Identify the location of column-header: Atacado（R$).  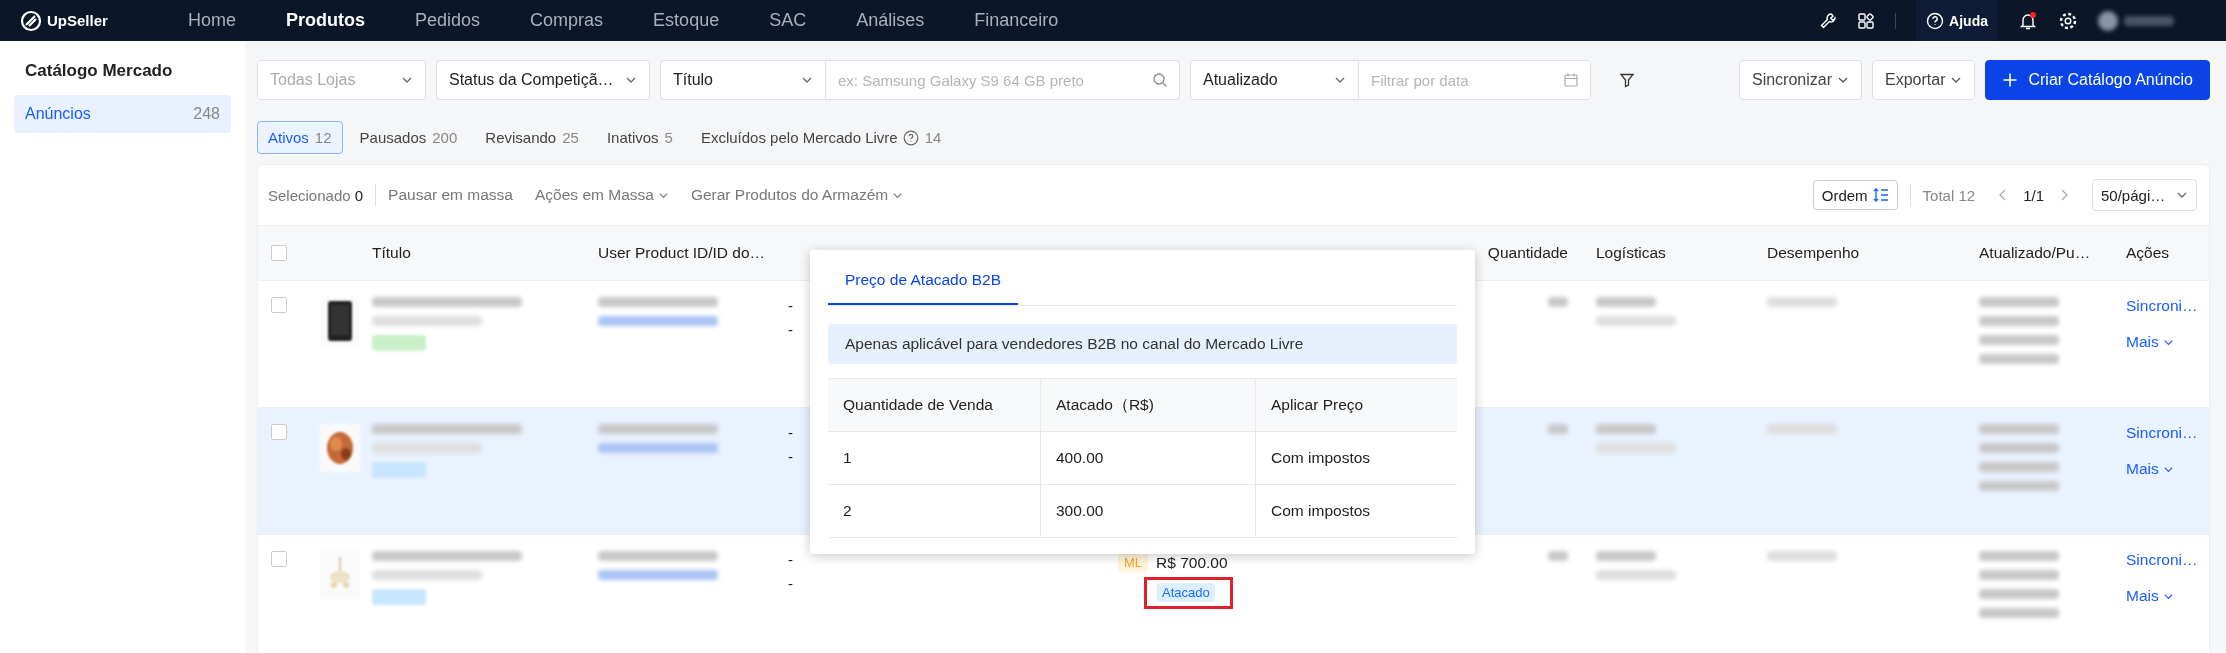
(1147, 405).